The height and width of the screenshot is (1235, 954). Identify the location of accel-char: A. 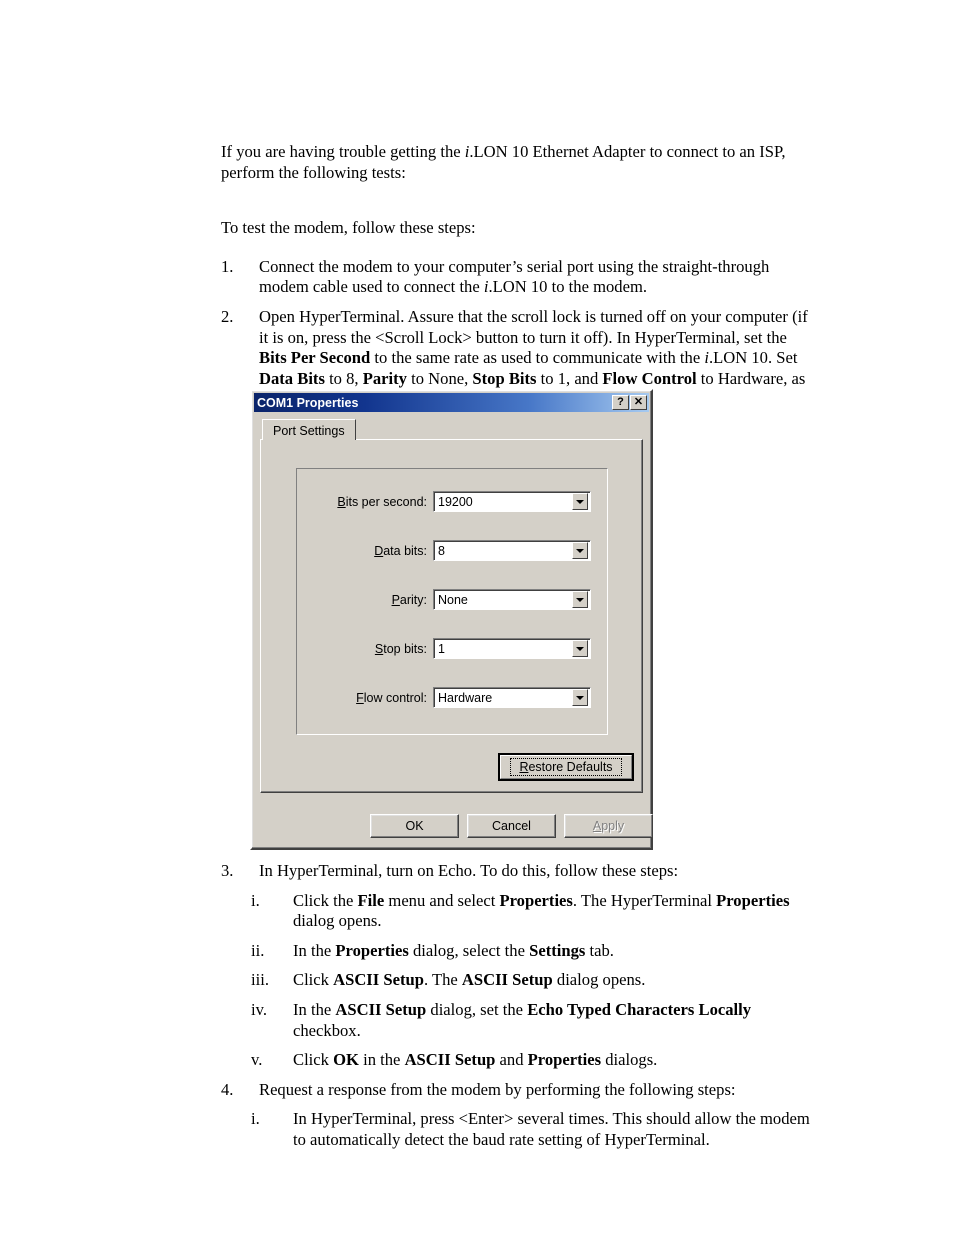
(597, 826).